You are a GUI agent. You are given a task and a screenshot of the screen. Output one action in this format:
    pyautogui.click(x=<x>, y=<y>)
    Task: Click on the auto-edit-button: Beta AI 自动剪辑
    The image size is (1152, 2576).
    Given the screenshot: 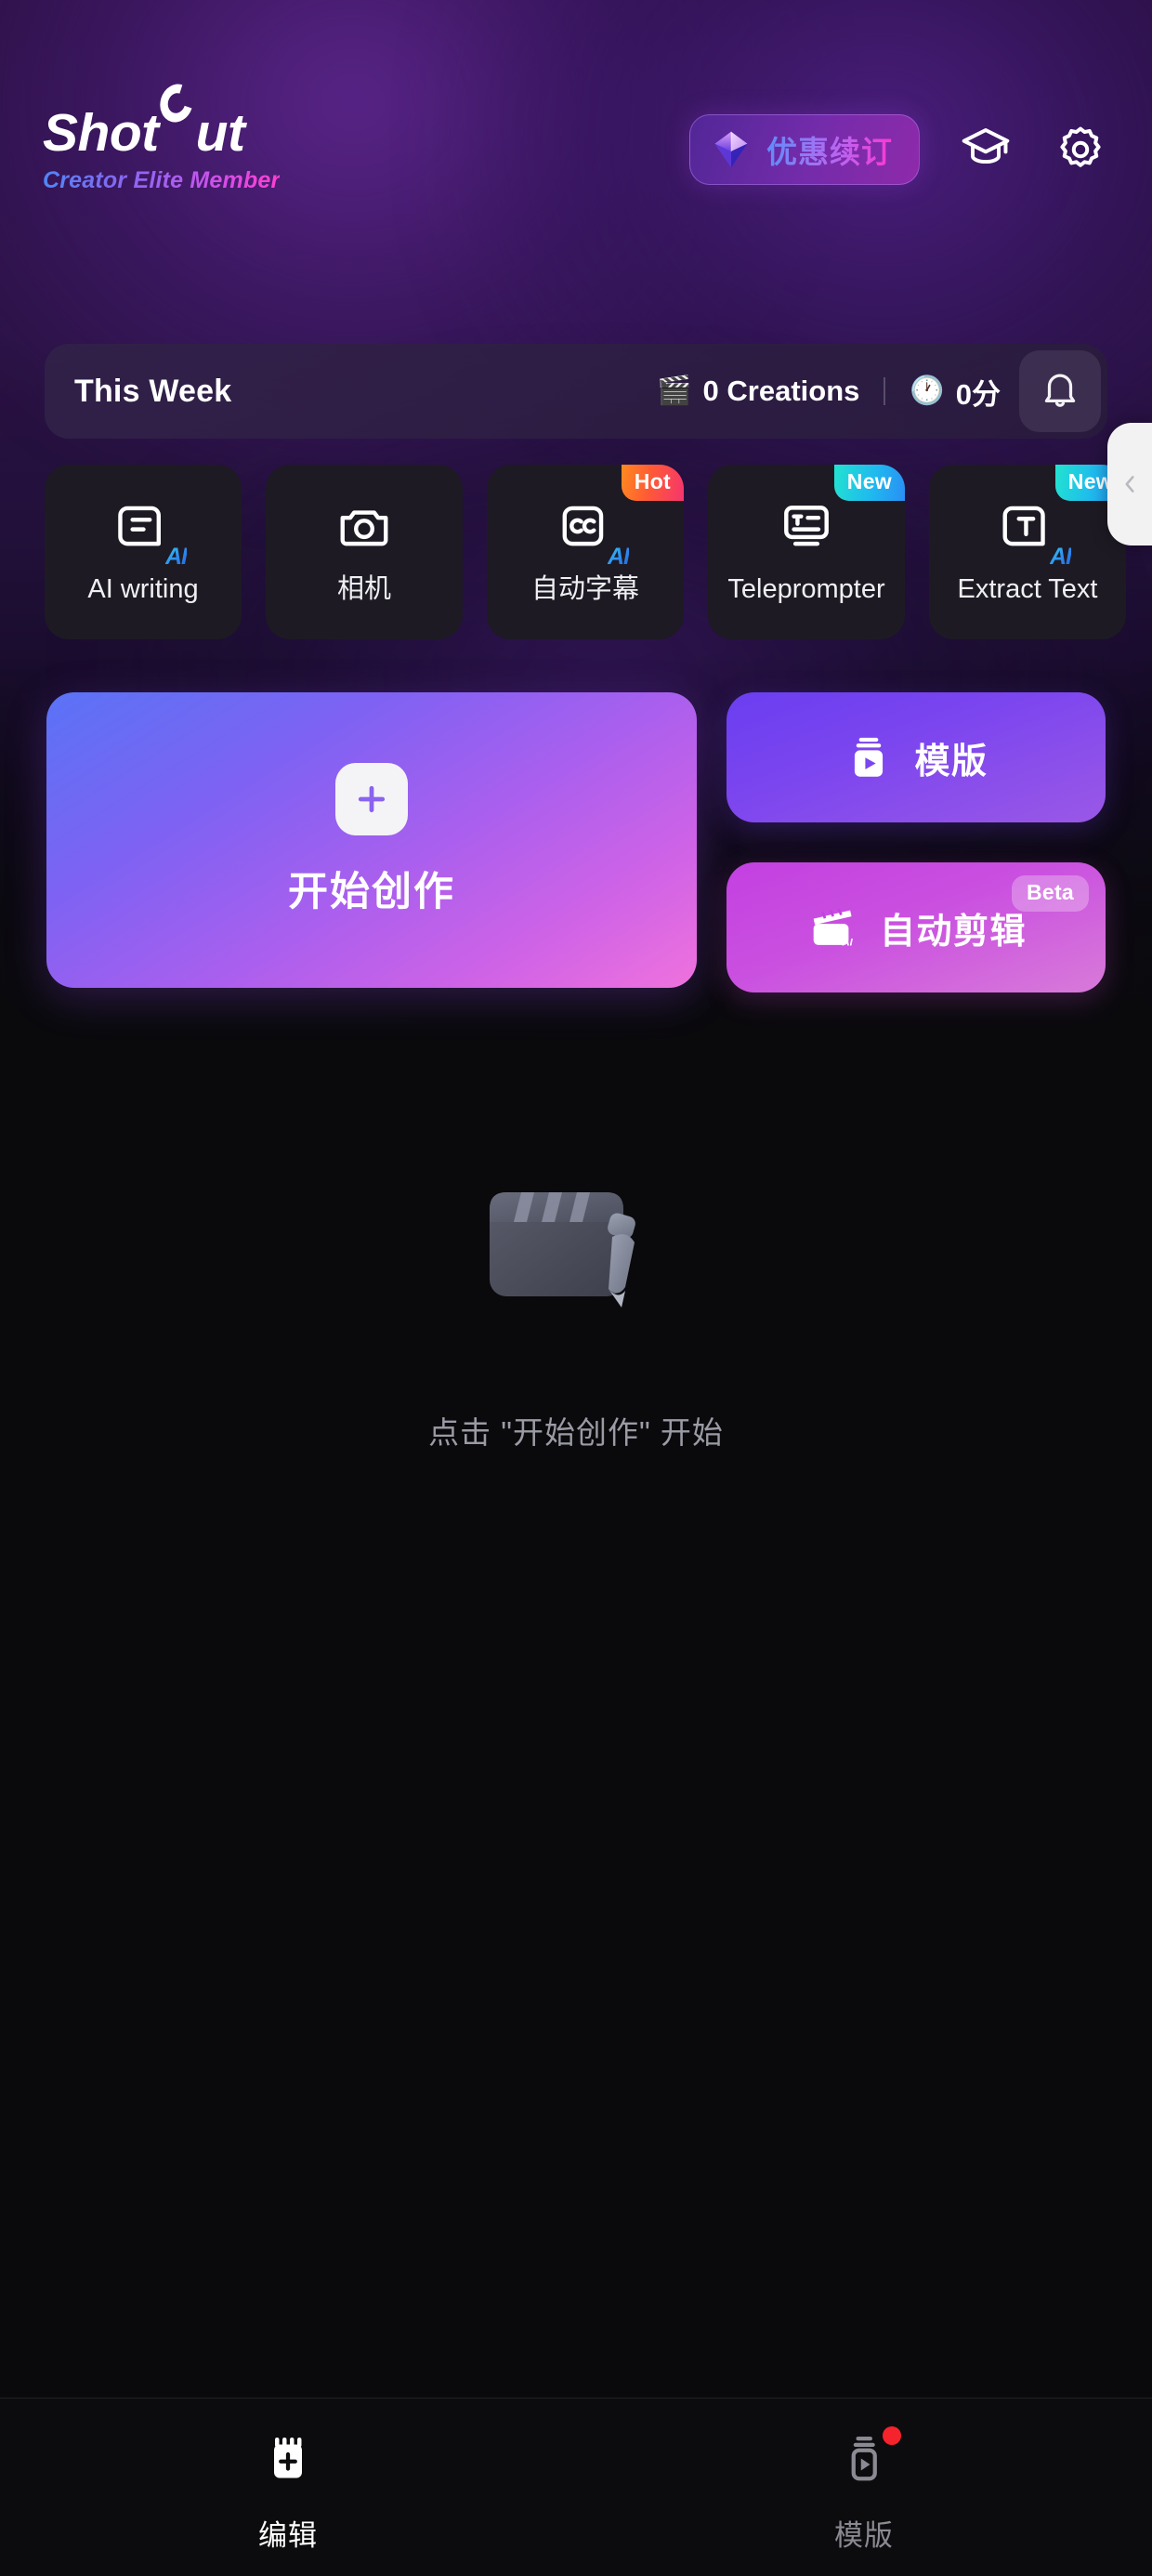 What is the action you would take?
    pyautogui.click(x=916, y=927)
    